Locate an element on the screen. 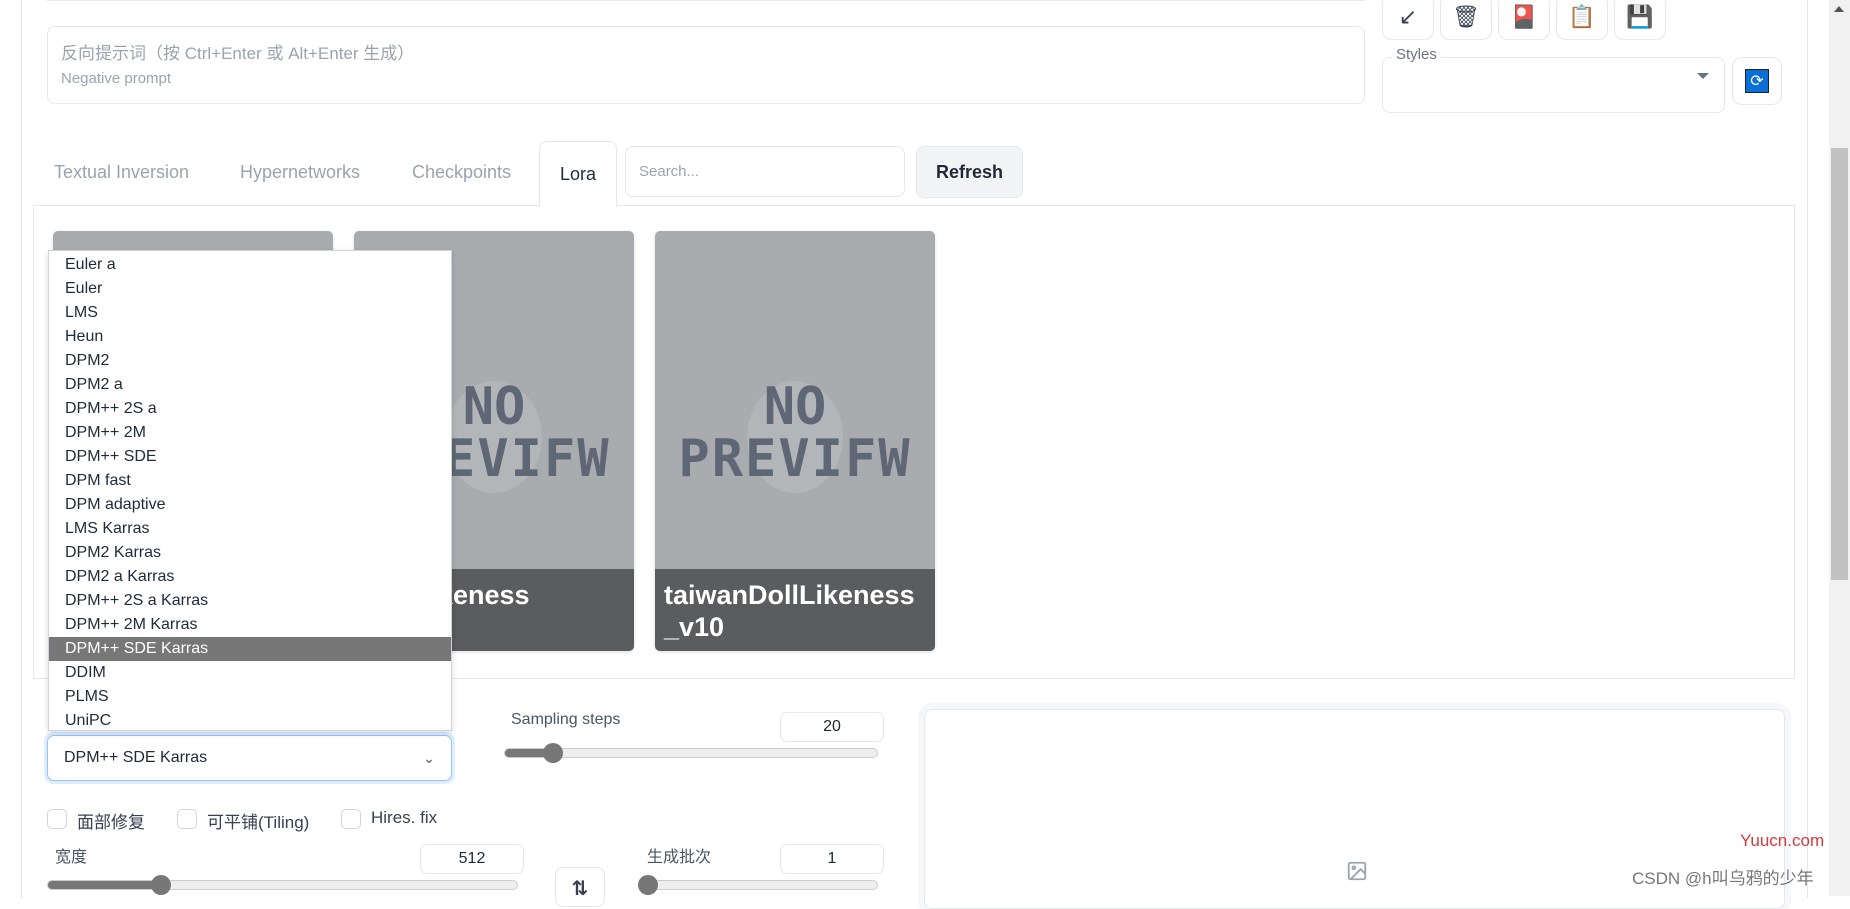 This screenshot has width=1850, height=909. chevron-down-icon: ⌄ is located at coordinates (429, 757).